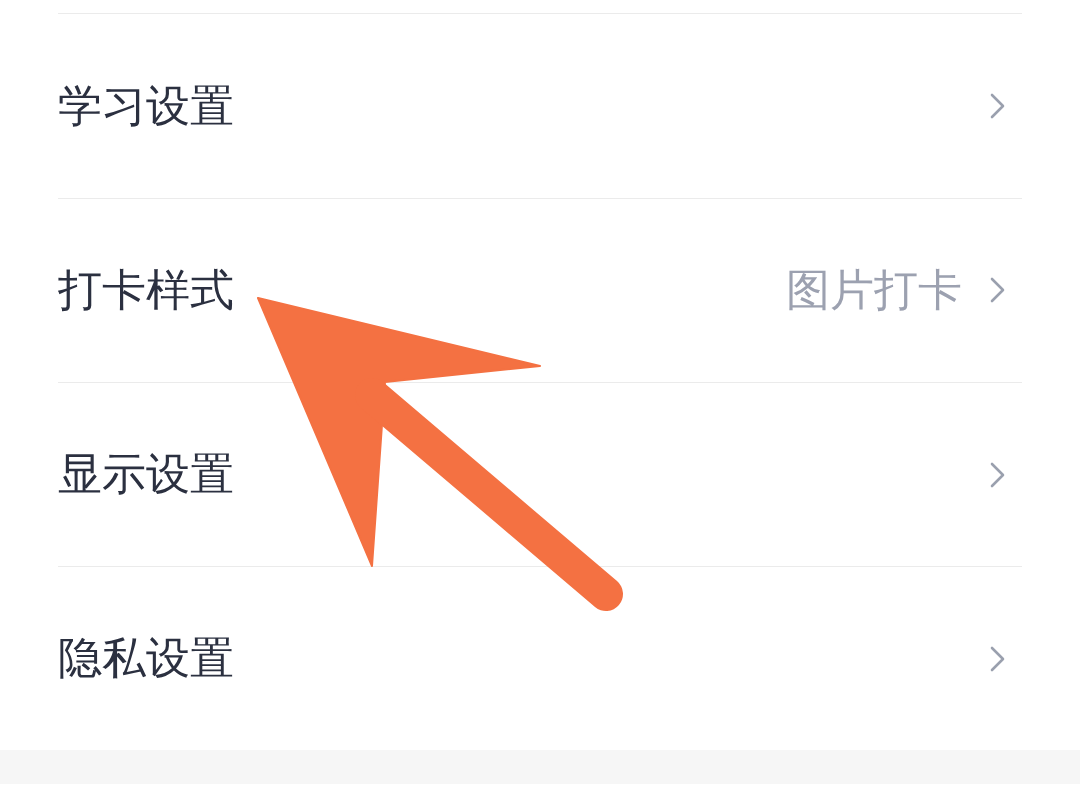 The height and width of the screenshot is (810, 1080). What do you see at coordinates (874, 290) in the screenshot?
I see `setting-value: 图片打卡` at bounding box center [874, 290].